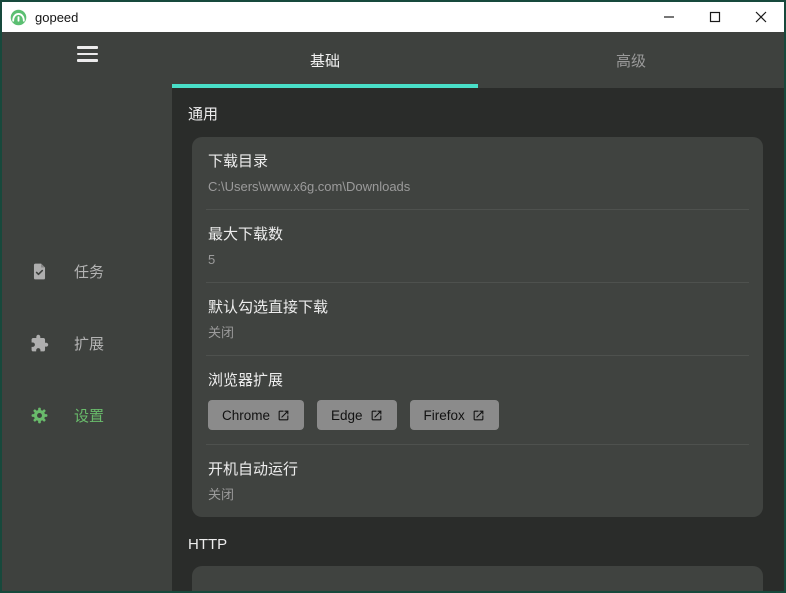 Image resolution: width=786 pixels, height=593 pixels. What do you see at coordinates (89, 344) in the screenshot?
I see `sidebar-item-label: 扩展` at bounding box center [89, 344].